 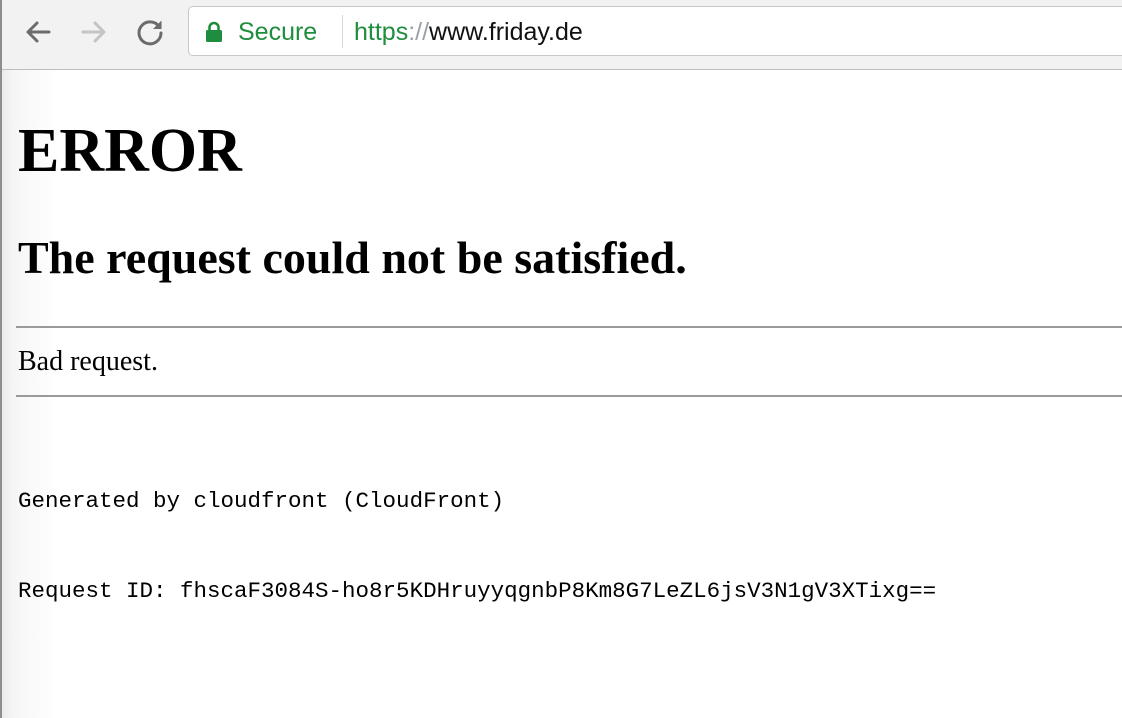 What do you see at coordinates (130, 151) in the screenshot?
I see `error-heading: ERROR` at bounding box center [130, 151].